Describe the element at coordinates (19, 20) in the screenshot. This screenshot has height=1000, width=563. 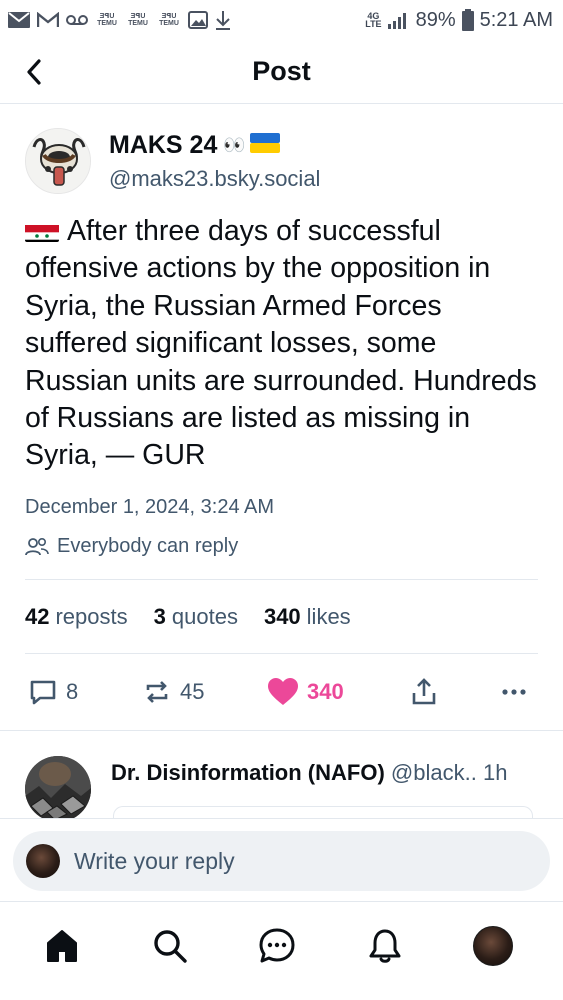
I see `email-icon` at that location.